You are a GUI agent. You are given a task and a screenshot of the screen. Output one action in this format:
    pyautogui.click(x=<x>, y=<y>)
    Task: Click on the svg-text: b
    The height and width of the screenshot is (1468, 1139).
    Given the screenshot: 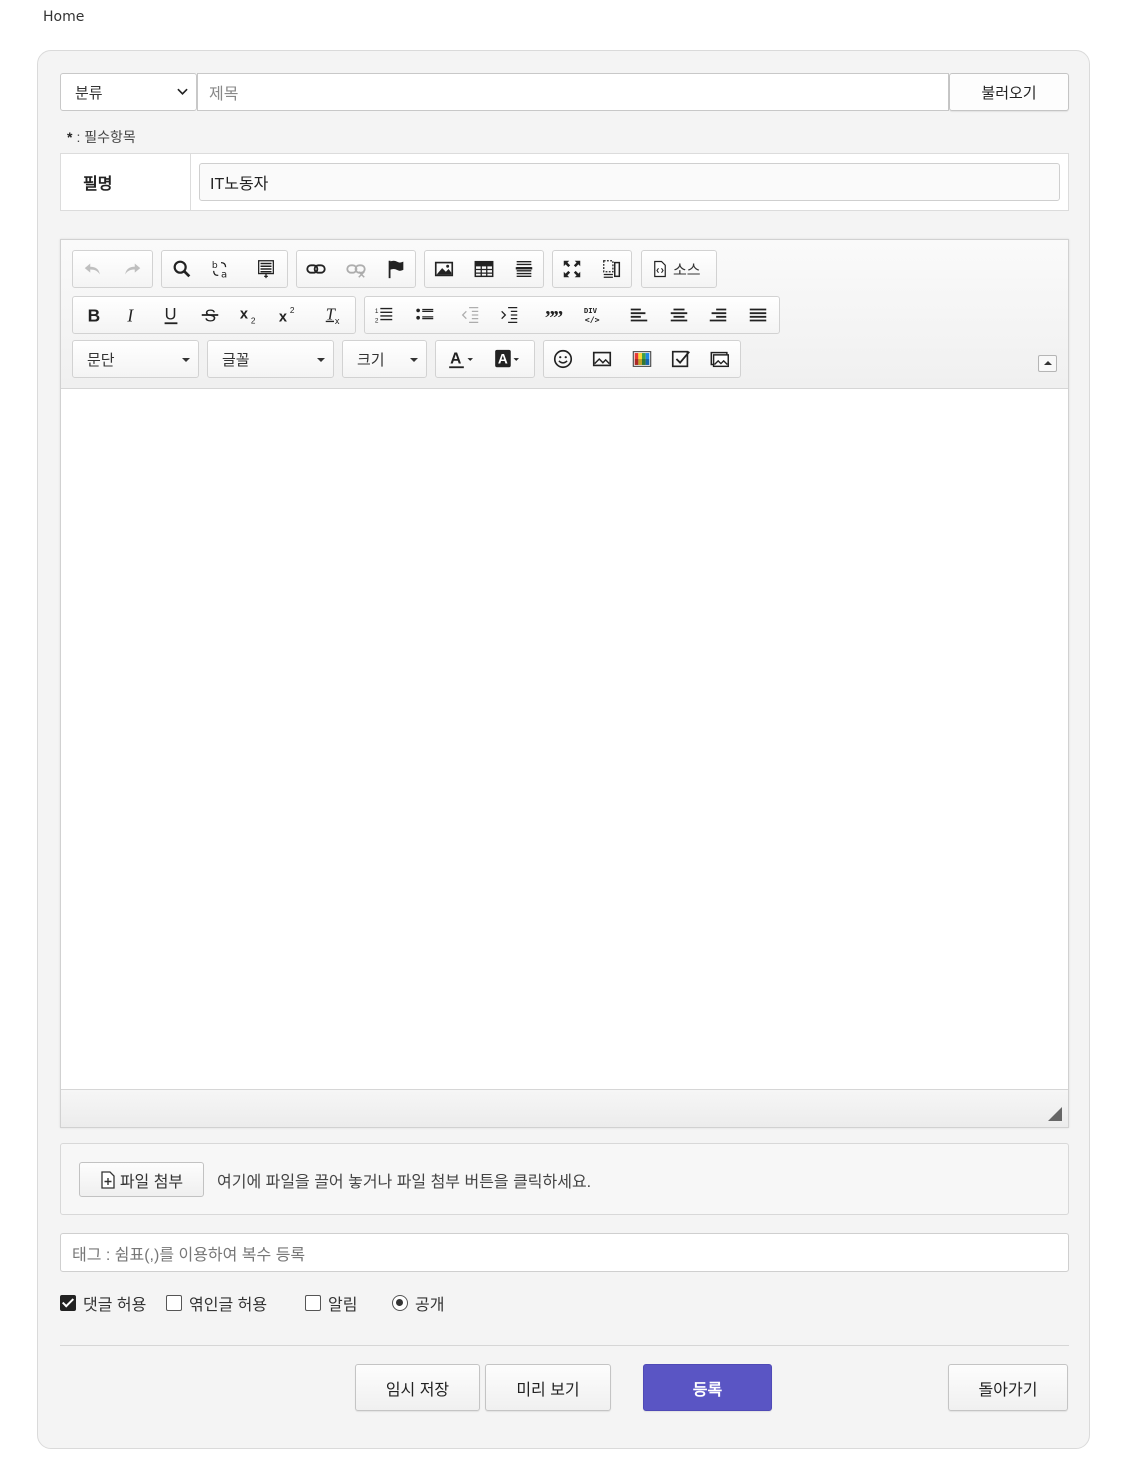 What is the action you would take?
    pyautogui.click(x=215, y=265)
    